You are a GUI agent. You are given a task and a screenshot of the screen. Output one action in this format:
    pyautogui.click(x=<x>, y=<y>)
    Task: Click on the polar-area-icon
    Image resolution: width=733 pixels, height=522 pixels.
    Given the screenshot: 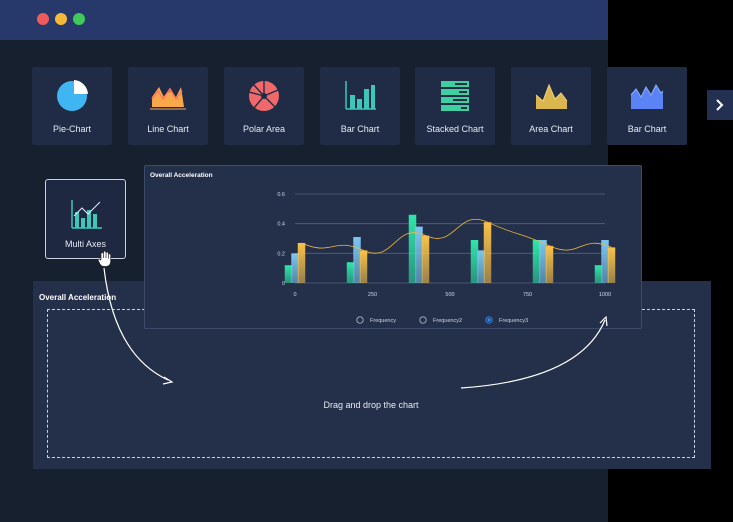 What is the action you would take?
    pyautogui.click(x=263, y=96)
    